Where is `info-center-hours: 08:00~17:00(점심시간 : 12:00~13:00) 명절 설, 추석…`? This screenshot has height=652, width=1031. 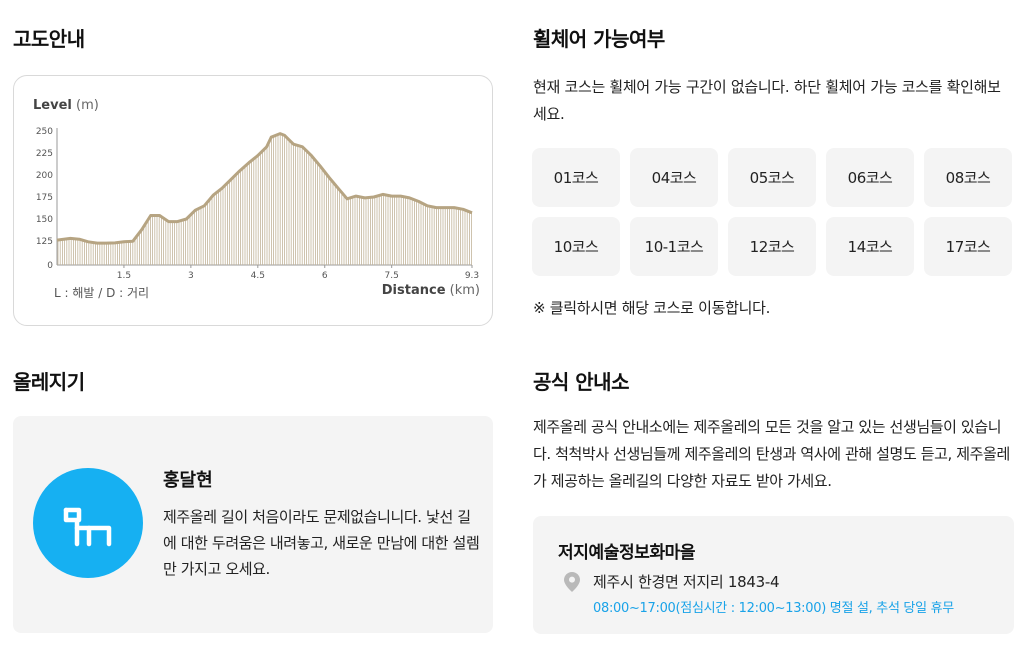
info-center-hours: 08:00~17:00(점심시간 : 12:00~13:00) 명절 설, 추석… is located at coordinates (773, 608).